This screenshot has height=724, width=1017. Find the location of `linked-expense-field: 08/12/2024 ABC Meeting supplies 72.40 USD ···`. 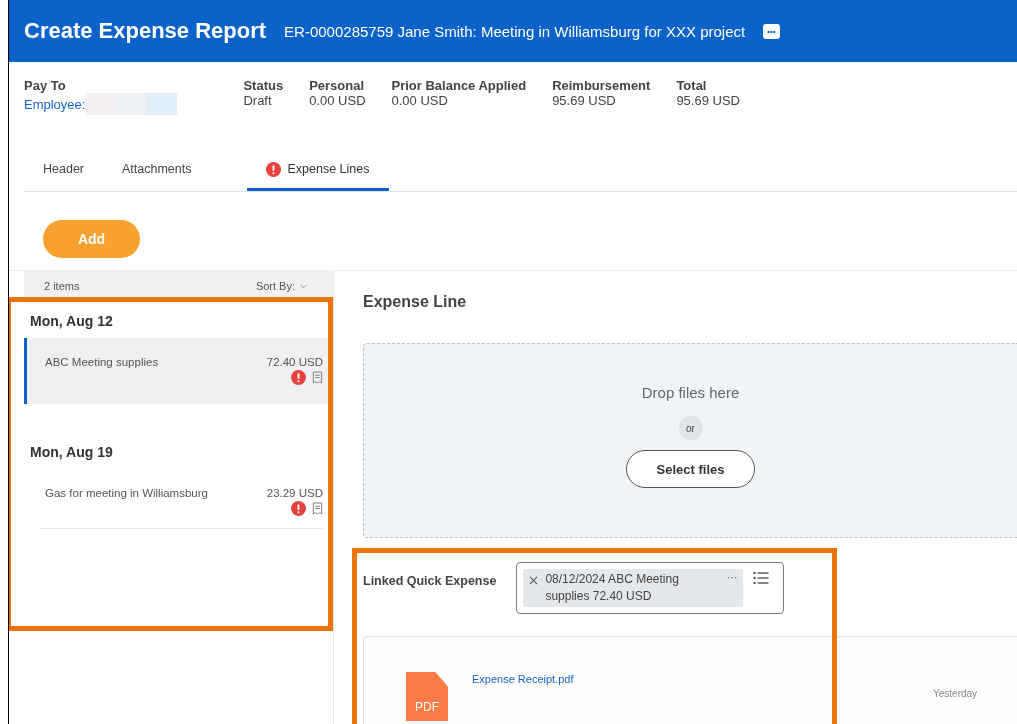

linked-expense-field: 08/12/2024 ABC Meeting supplies 72.40 USD ··· is located at coordinates (650, 588).